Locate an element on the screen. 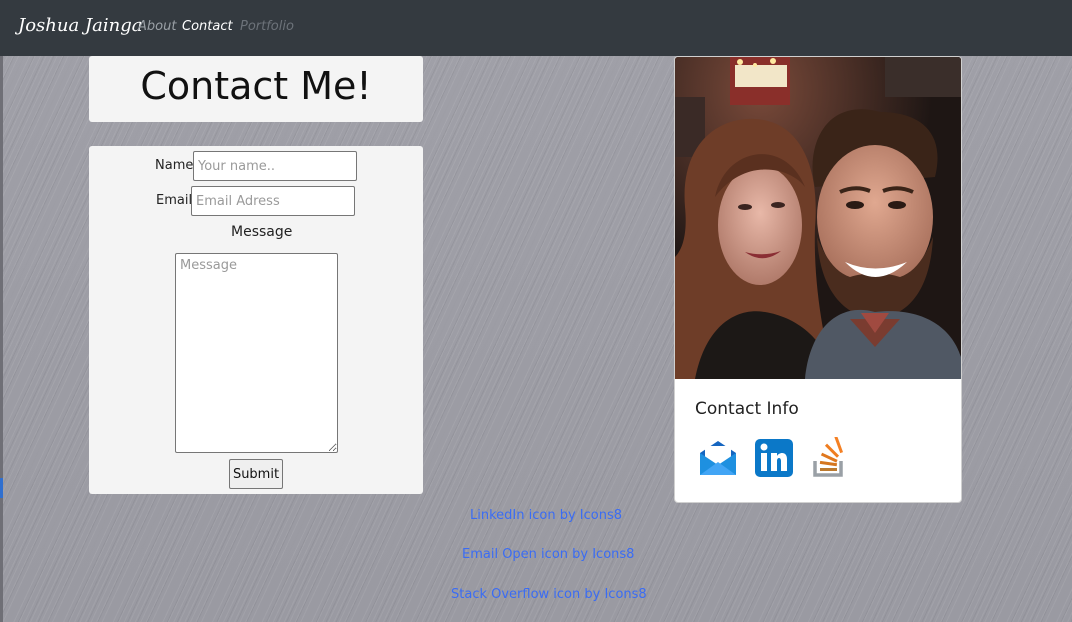  nav-link-about: About is located at coordinates (157, 26).